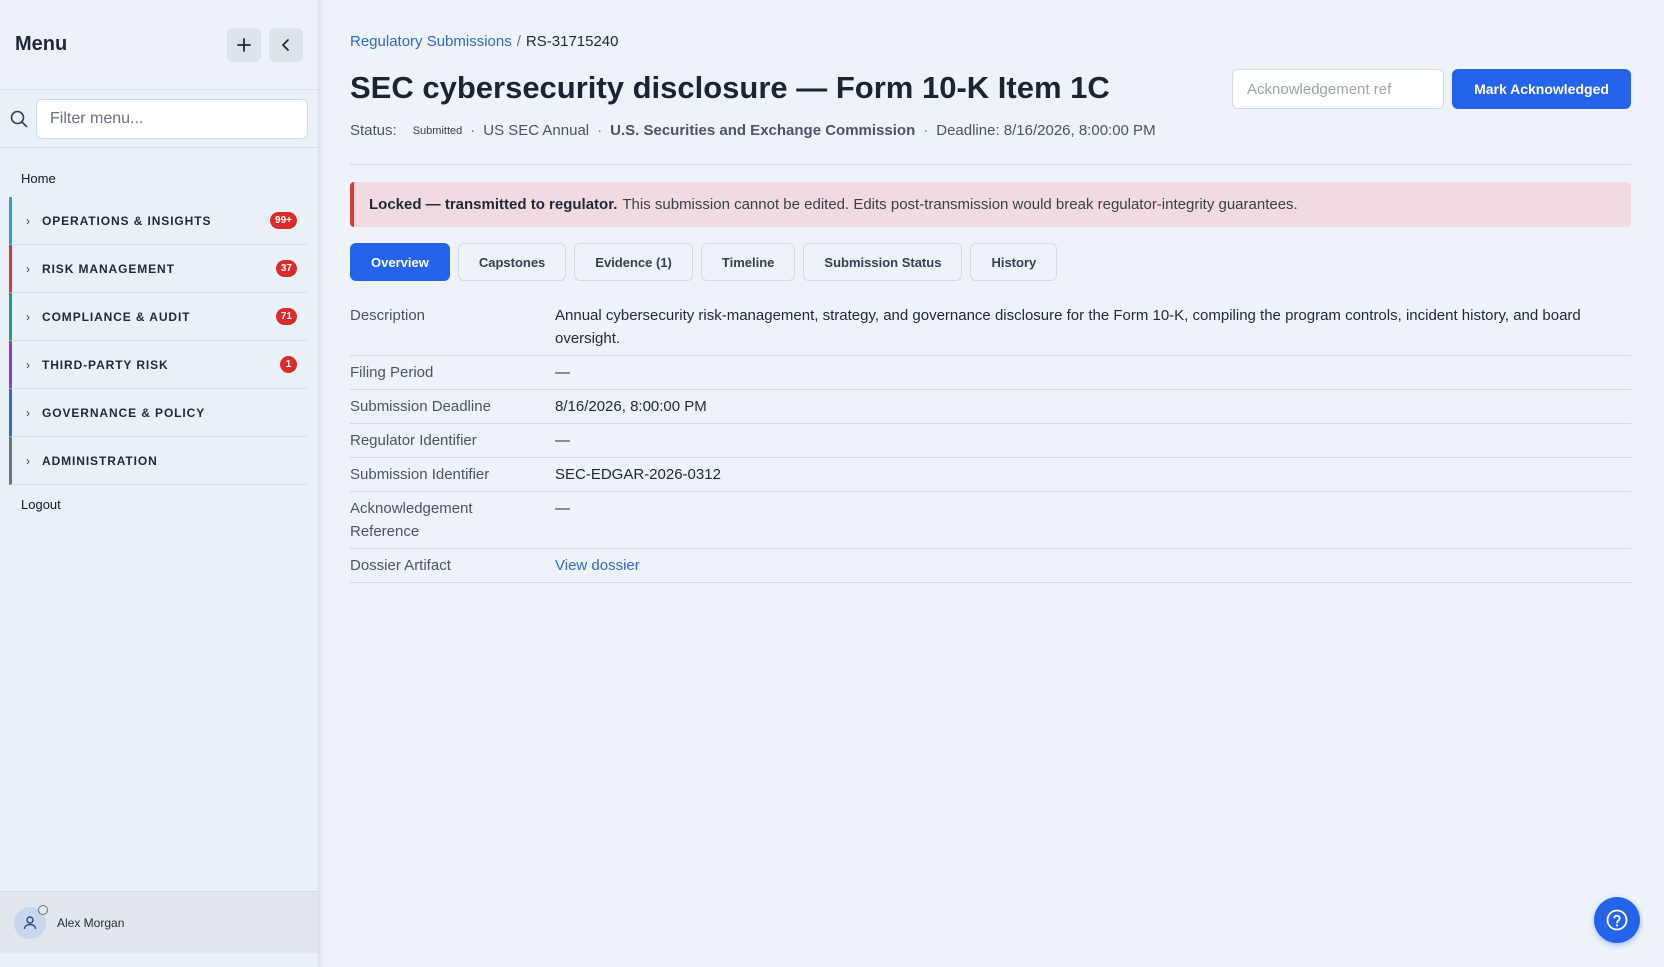 Image resolution: width=1664 pixels, height=967 pixels. What do you see at coordinates (43, 909) in the screenshot?
I see `settings-dot-icon` at bounding box center [43, 909].